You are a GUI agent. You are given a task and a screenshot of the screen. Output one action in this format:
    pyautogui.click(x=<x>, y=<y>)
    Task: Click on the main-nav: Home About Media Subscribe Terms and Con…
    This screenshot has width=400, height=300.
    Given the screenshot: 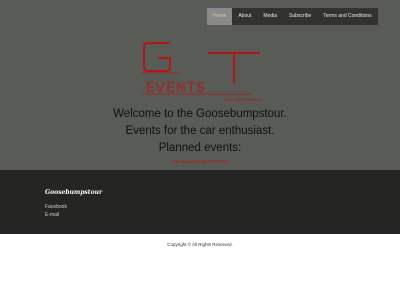 What is the action you would take?
    pyautogui.click(x=292, y=16)
    